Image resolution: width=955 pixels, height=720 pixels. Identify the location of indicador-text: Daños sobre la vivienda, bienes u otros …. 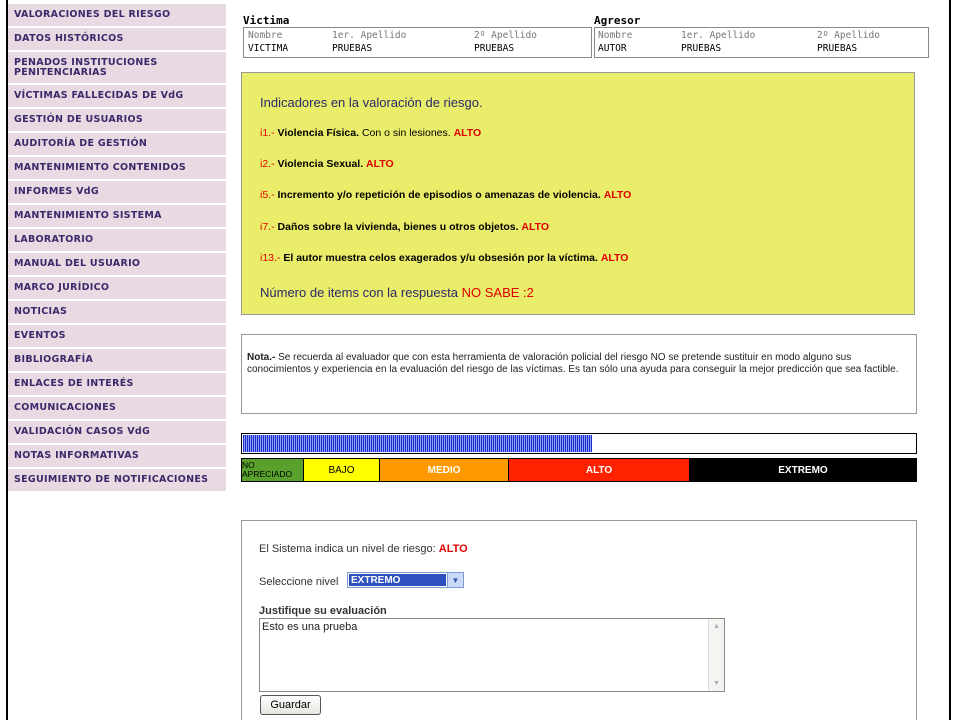
(398, 227).